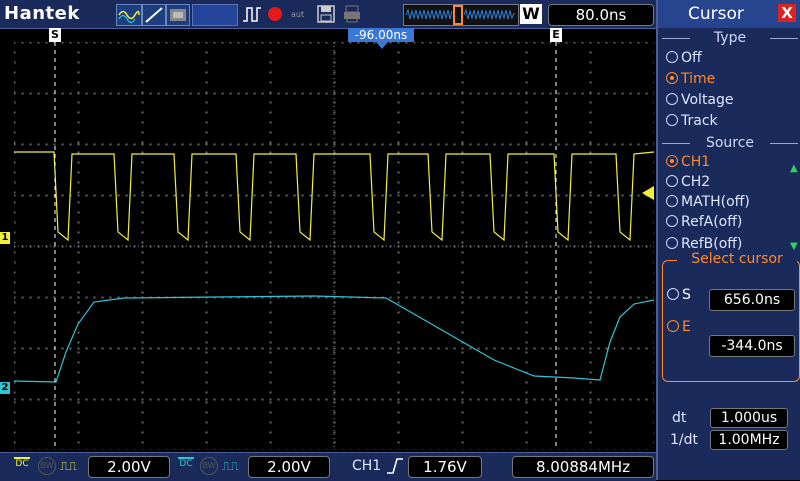  I want to click on inverse-dt-value: 1.00MHz, so click(749, 440).